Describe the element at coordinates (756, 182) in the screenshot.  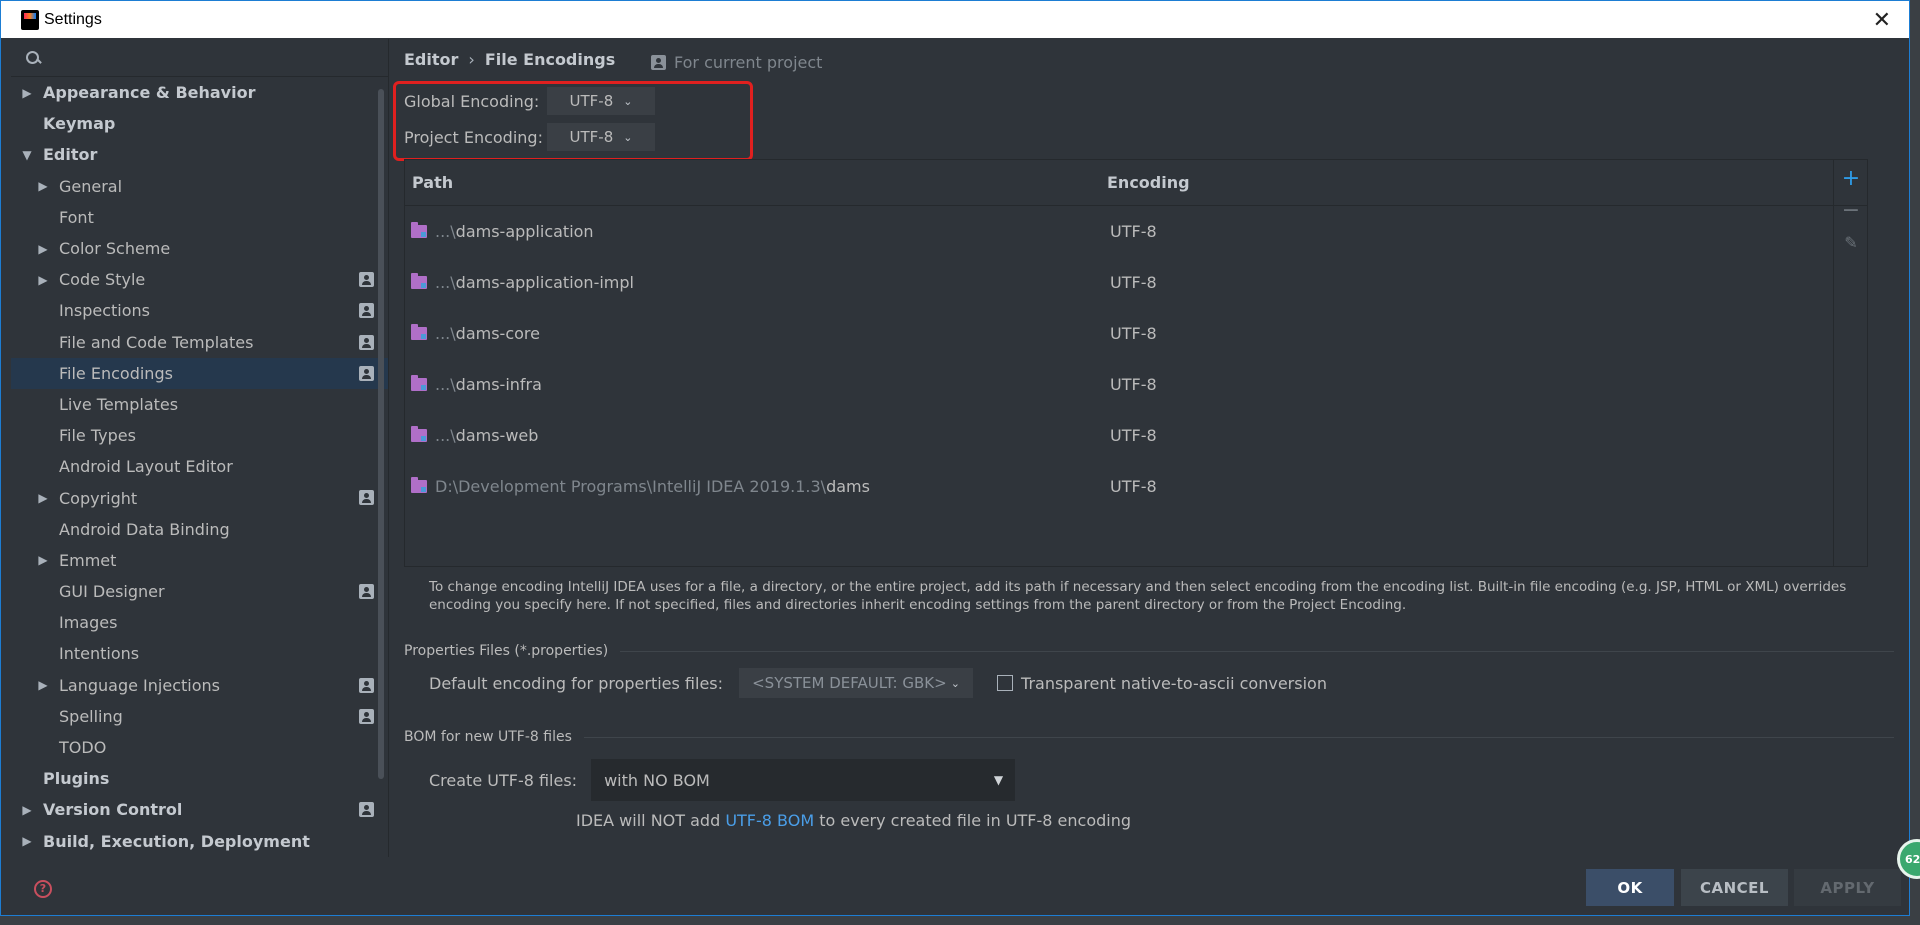
I see `column-header-path: Path` at that location.